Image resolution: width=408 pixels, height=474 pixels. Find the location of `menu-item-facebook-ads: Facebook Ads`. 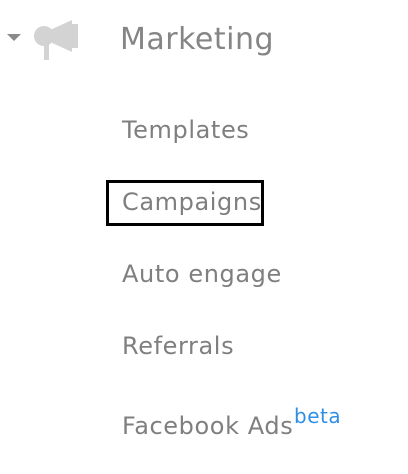

menu-item-facebook-ads: Facebook Ads is located at coordinates (207, 426).